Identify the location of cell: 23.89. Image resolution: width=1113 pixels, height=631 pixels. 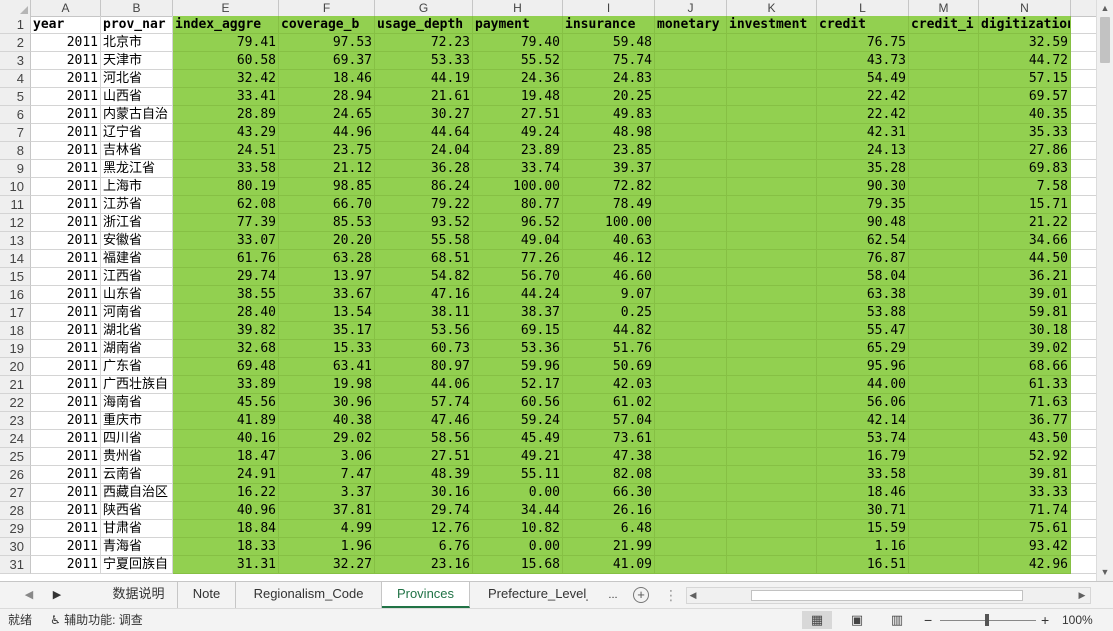
(518, 151).